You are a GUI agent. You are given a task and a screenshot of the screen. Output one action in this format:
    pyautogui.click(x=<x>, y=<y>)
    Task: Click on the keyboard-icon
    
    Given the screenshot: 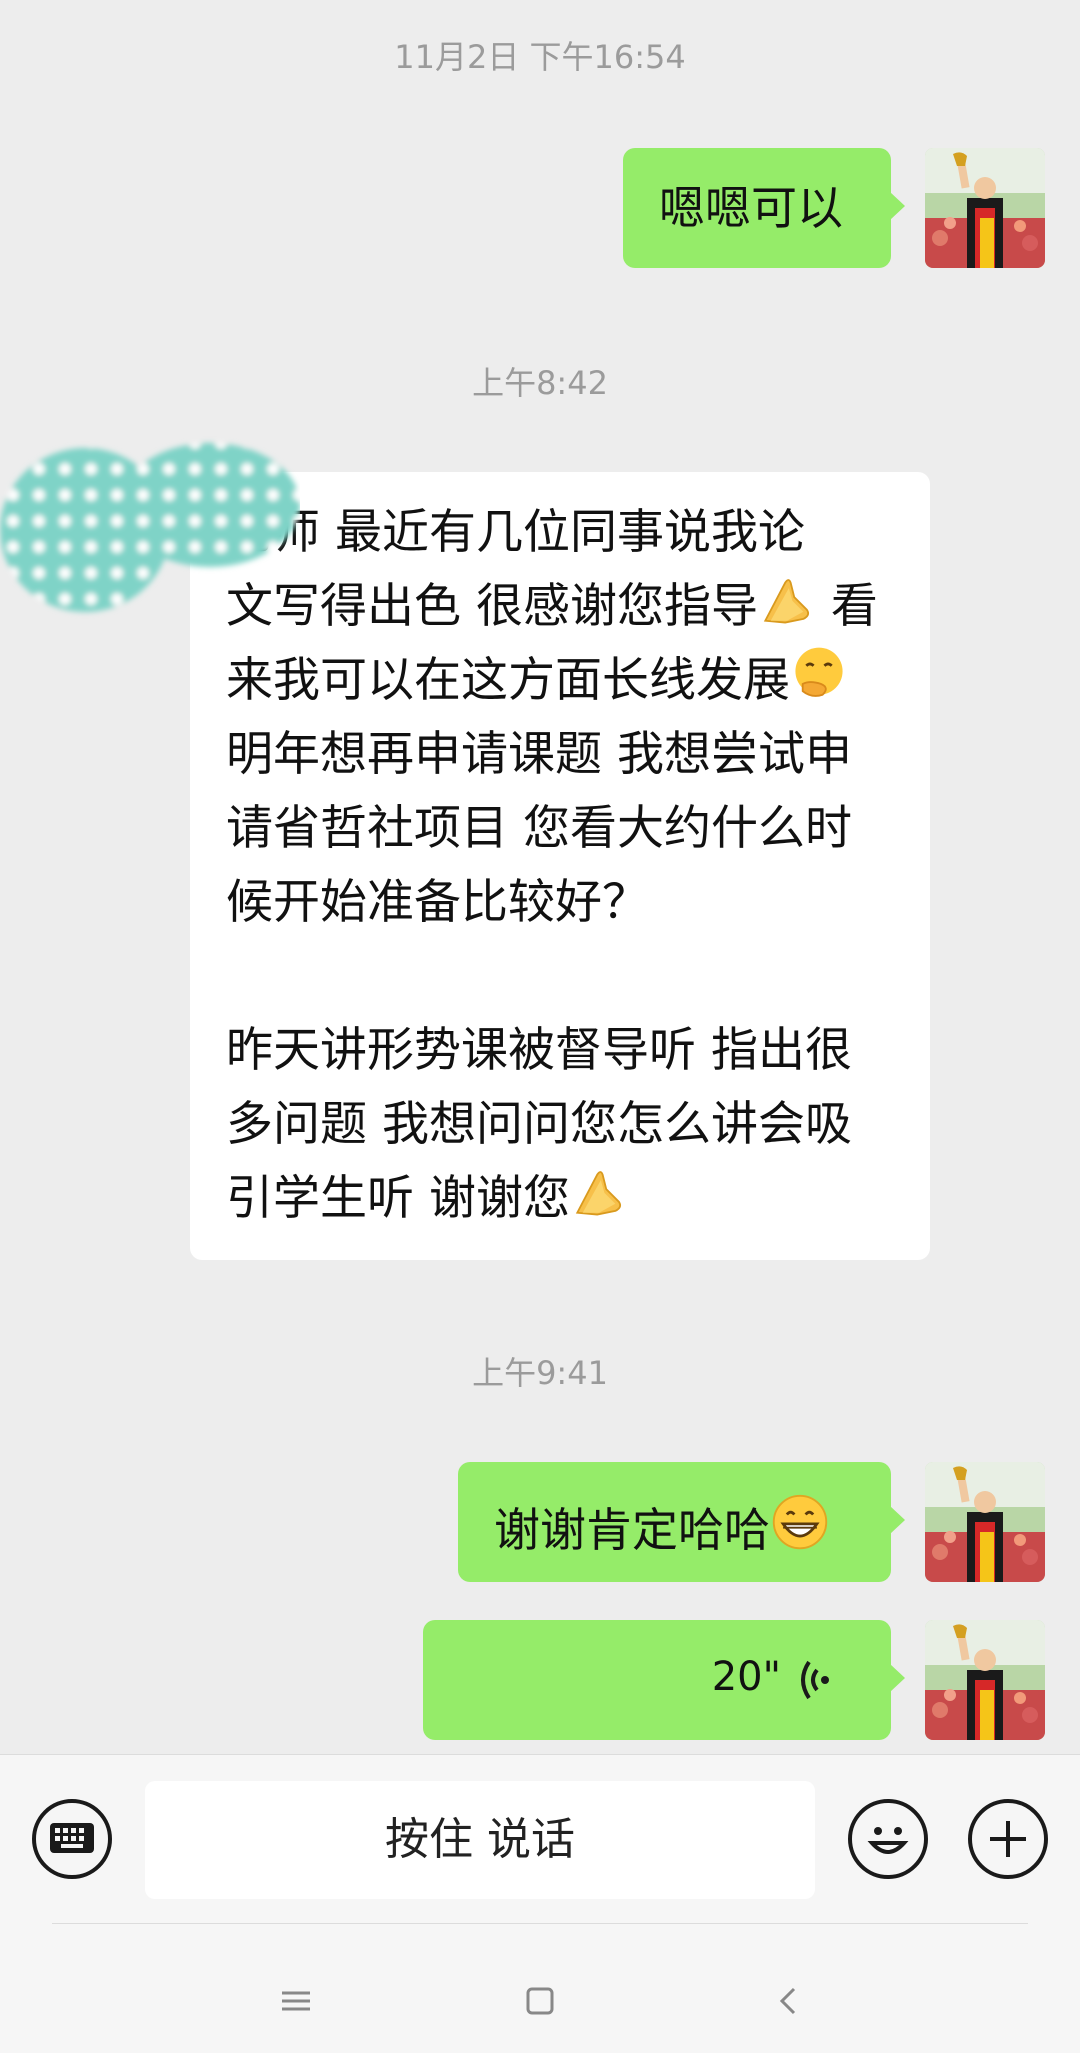 What is the action you would take?
    pyautogui.click(x=72, y=1838)
    